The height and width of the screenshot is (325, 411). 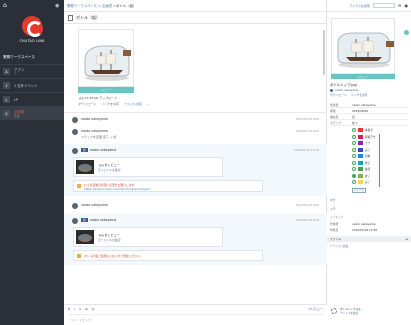 I want to click on bold-button: B, so click(x=69, y=309).